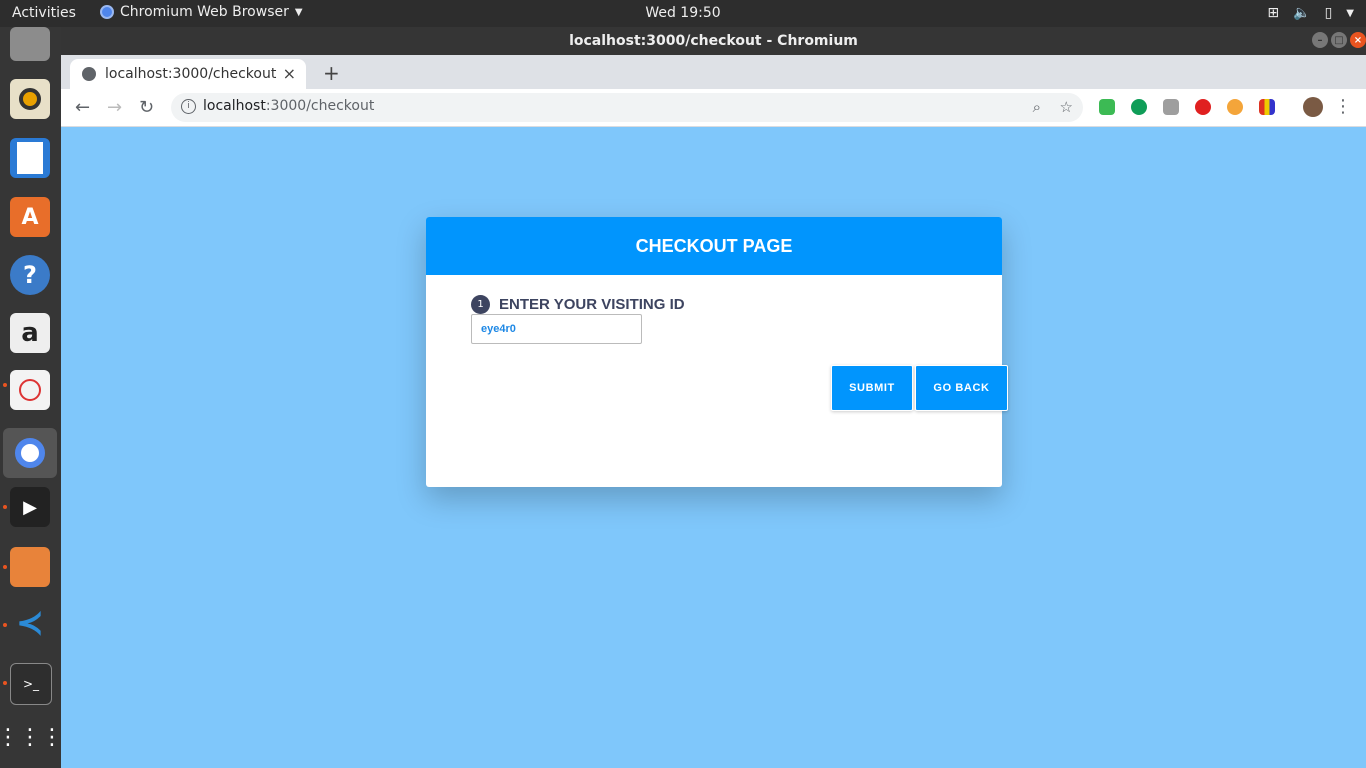 This screenshot has width=1366, height=768. I want to click on back-icon: ←, so click(82, 107).